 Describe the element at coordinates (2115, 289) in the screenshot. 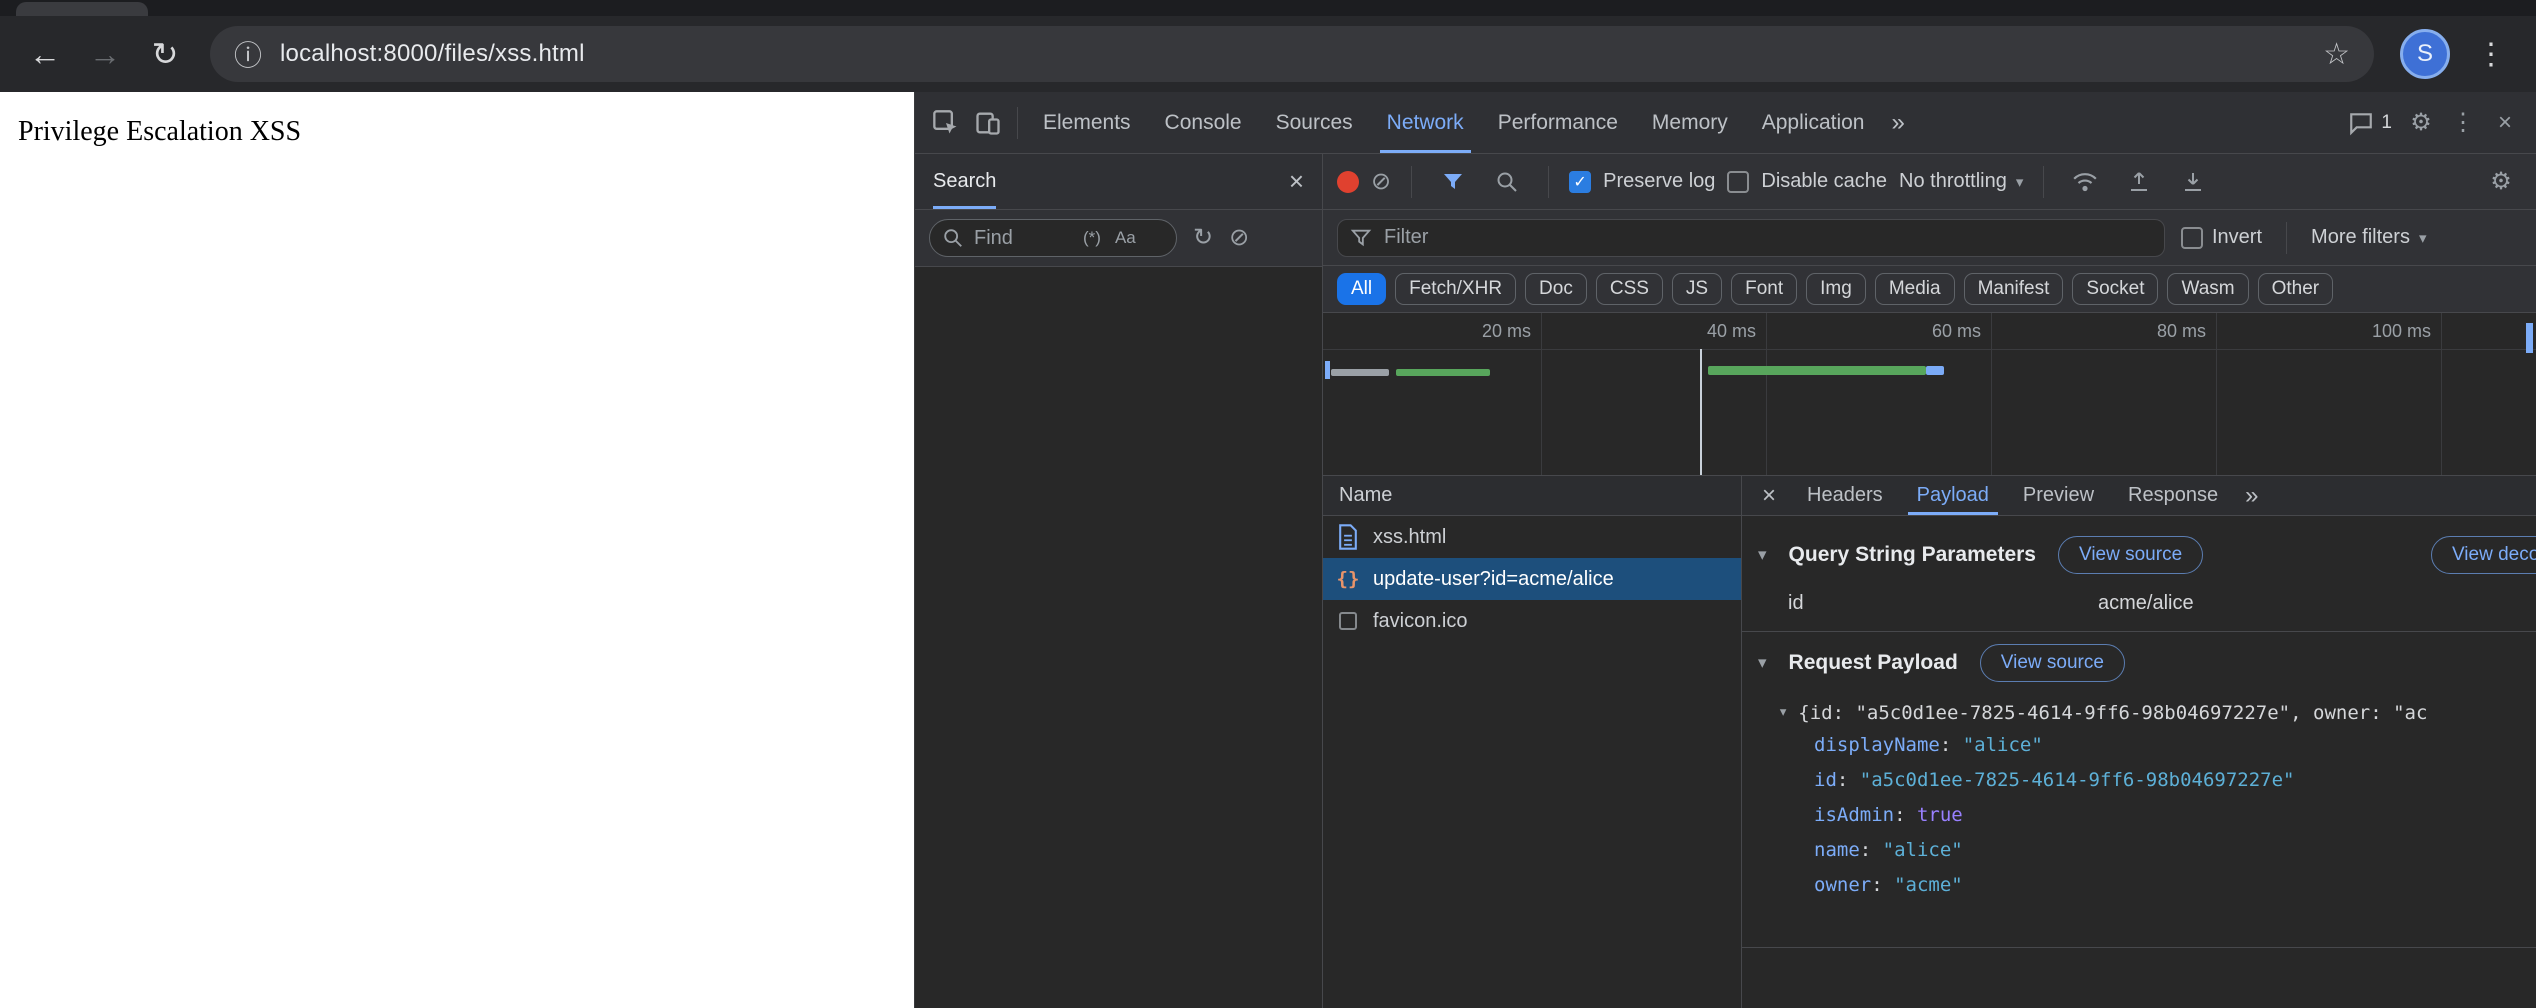

I see `pill-socket: Socket` at that location.